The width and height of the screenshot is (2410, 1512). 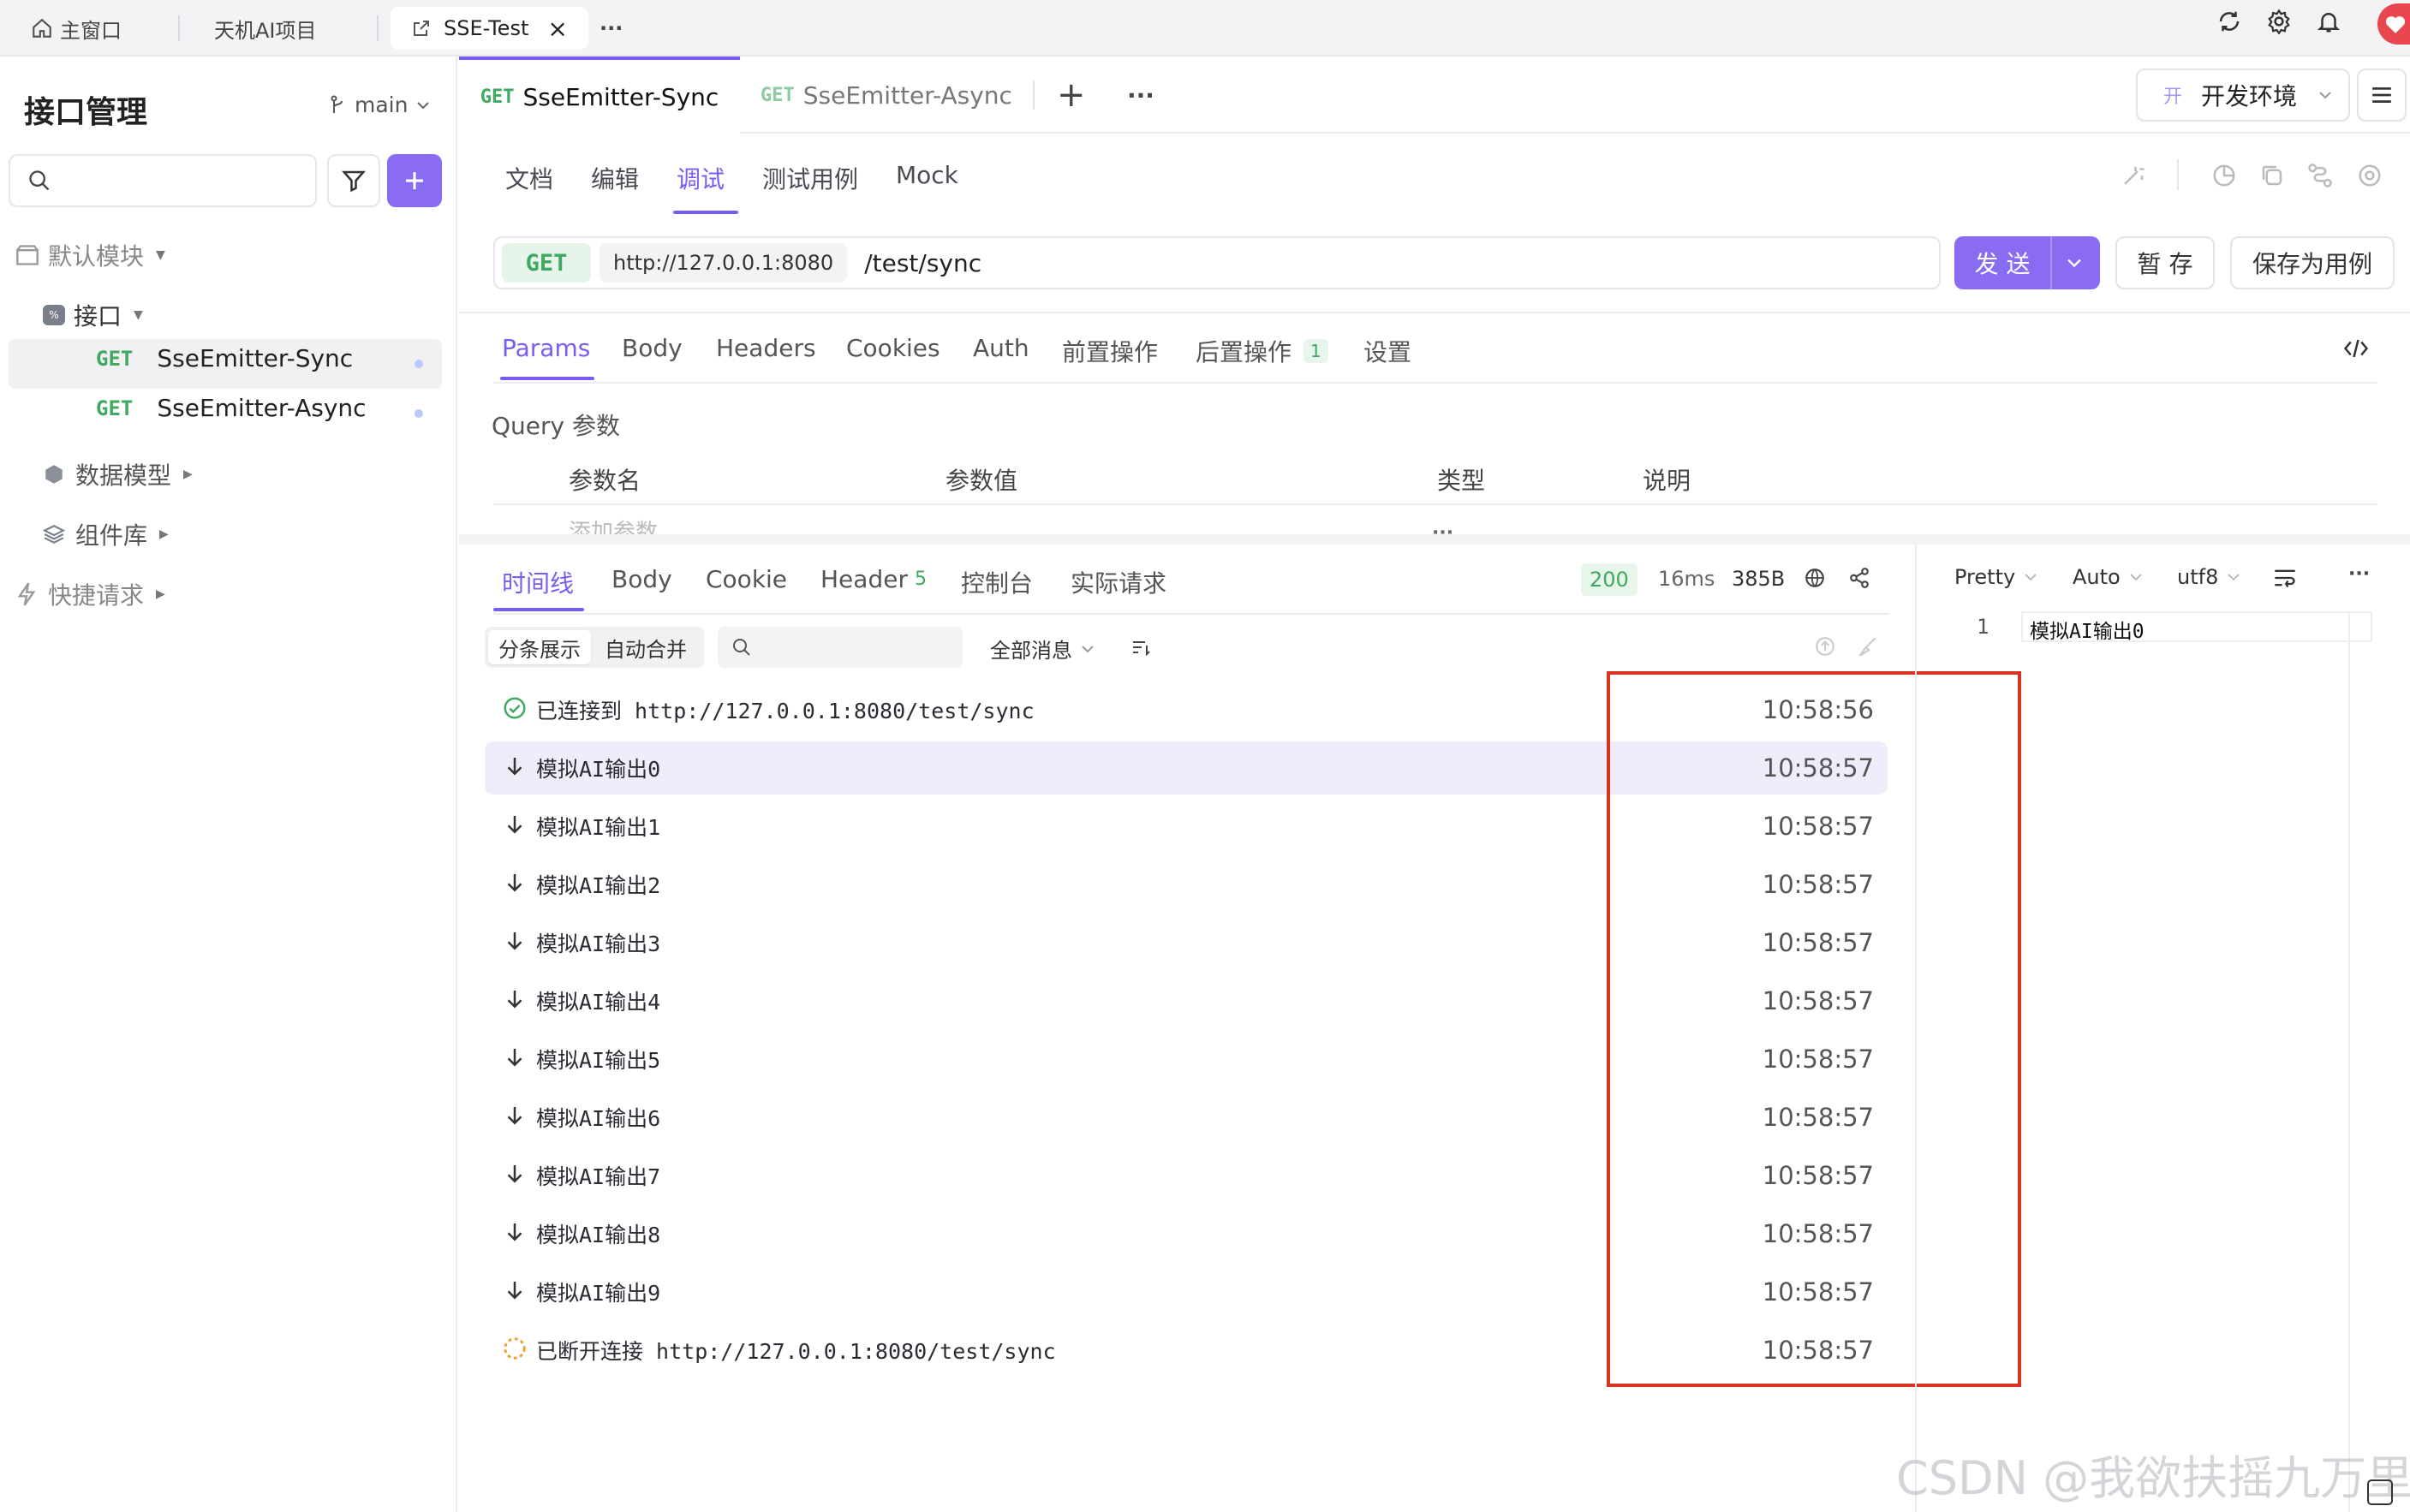 What do you see at coordinates (1442, 533) in the screenshot?
I see `drag-handle-icon: ···` at bounding box center [1442, 533].